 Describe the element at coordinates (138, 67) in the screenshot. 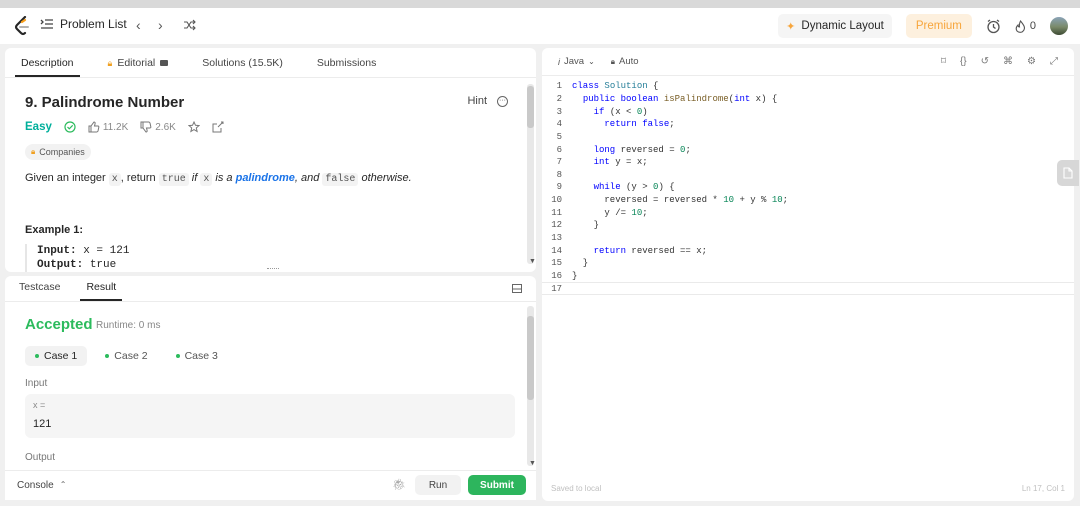

I see `tab-editorial: 🔒︎ Editorial` at that location.